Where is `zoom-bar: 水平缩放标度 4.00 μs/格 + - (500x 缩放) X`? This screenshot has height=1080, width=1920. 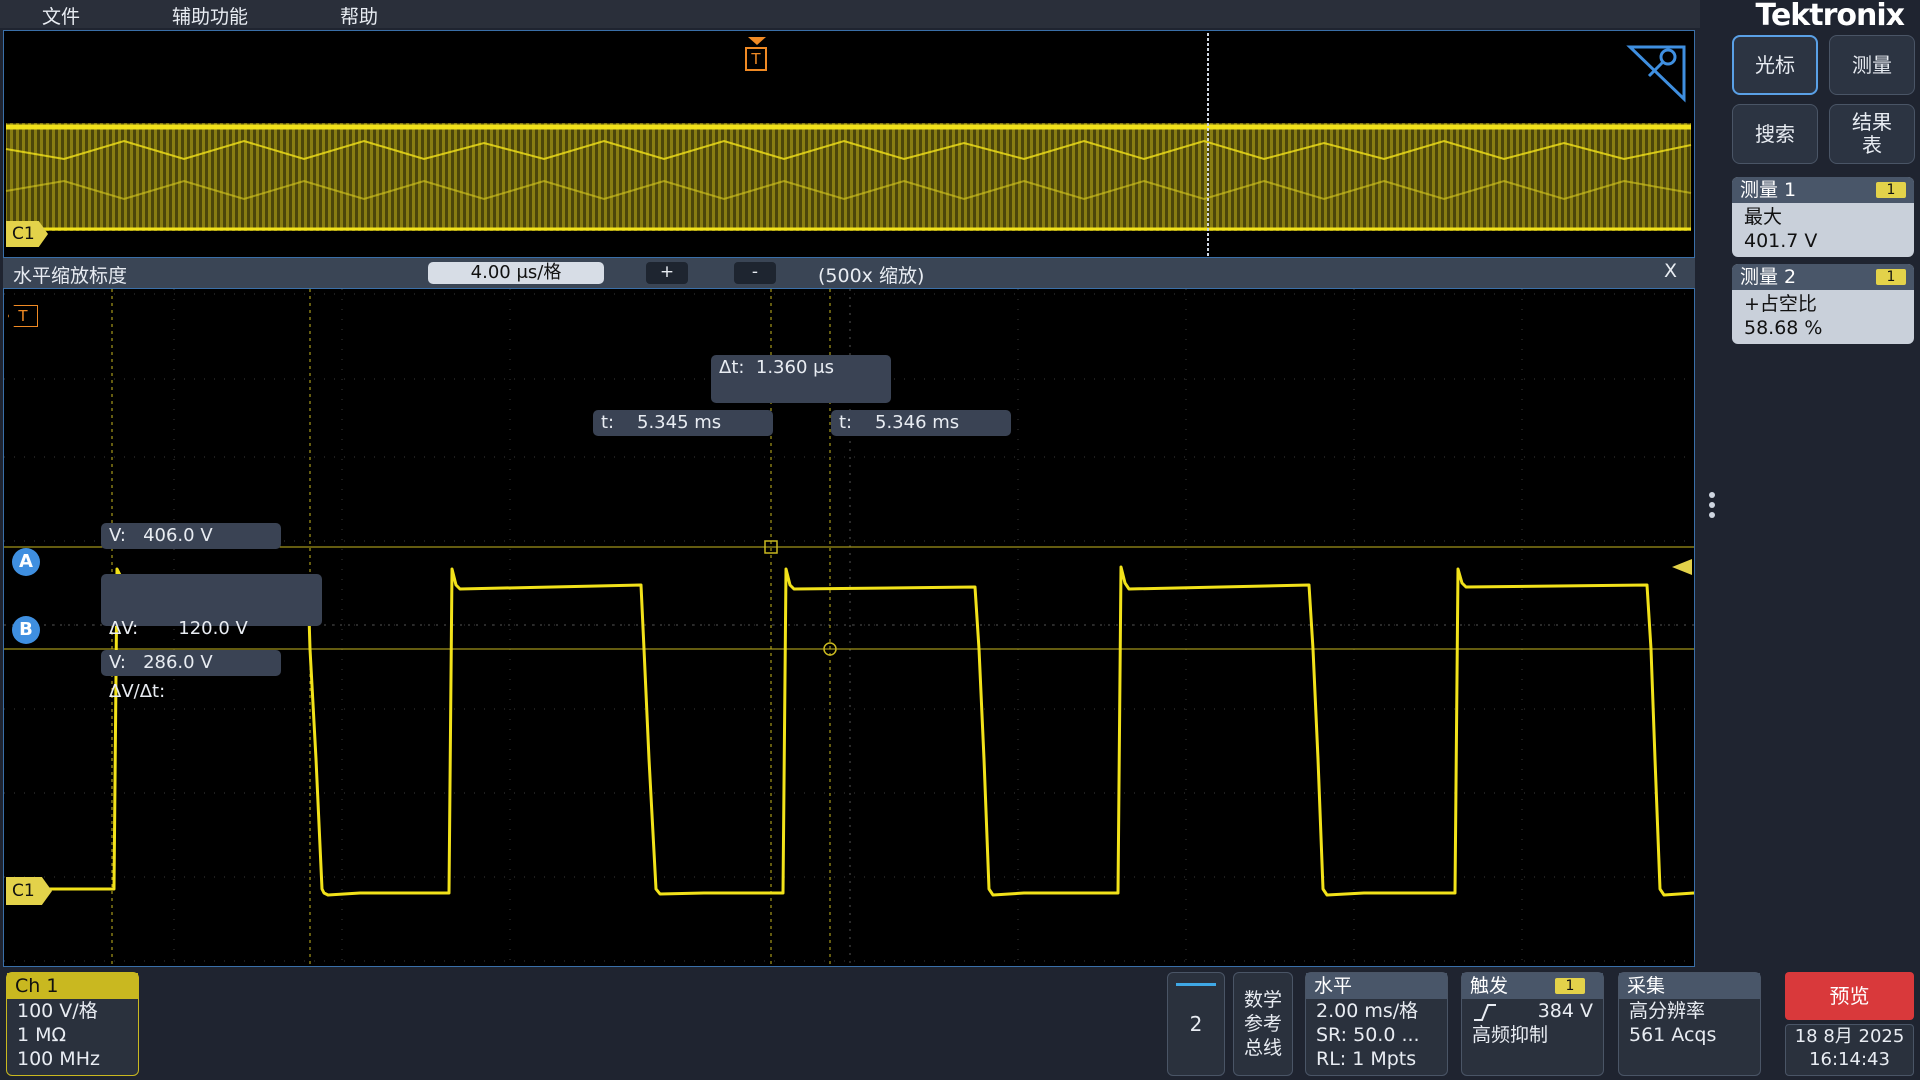
zoom-bar: 水平缩放标度 4.00 μs/格 + - (500x 缩放) X is located at coordinates (849, 273).